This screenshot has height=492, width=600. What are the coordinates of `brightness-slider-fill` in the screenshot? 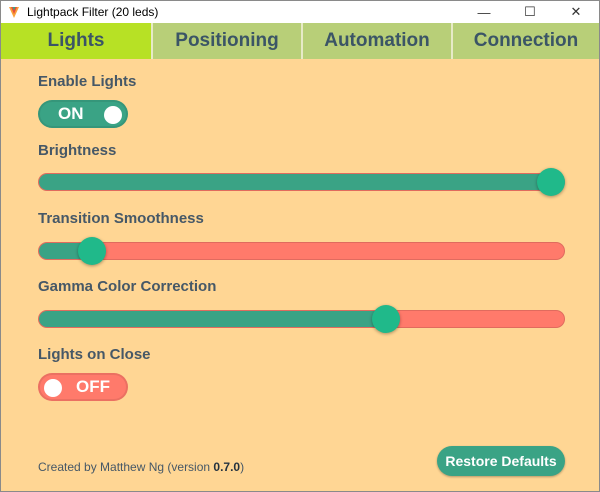 It's located at (301, 182).